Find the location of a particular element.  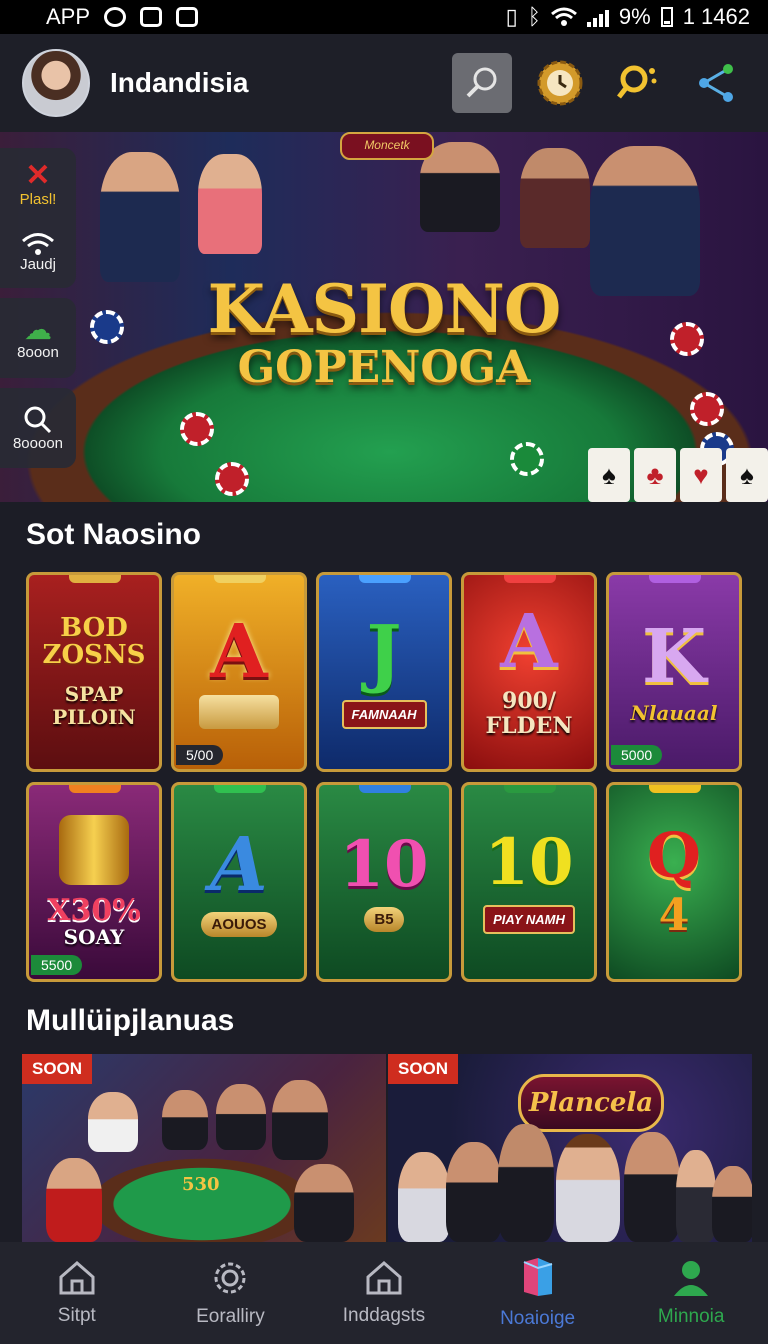

settings-button is located at coordinates (560, 83).